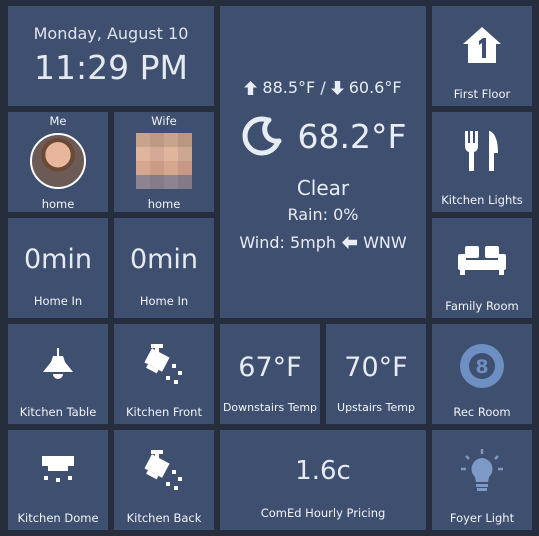 This screenshot has width=539, height=536. I want to click on kitchen-lights-label: Kitchen Lights, so click(482, 200).